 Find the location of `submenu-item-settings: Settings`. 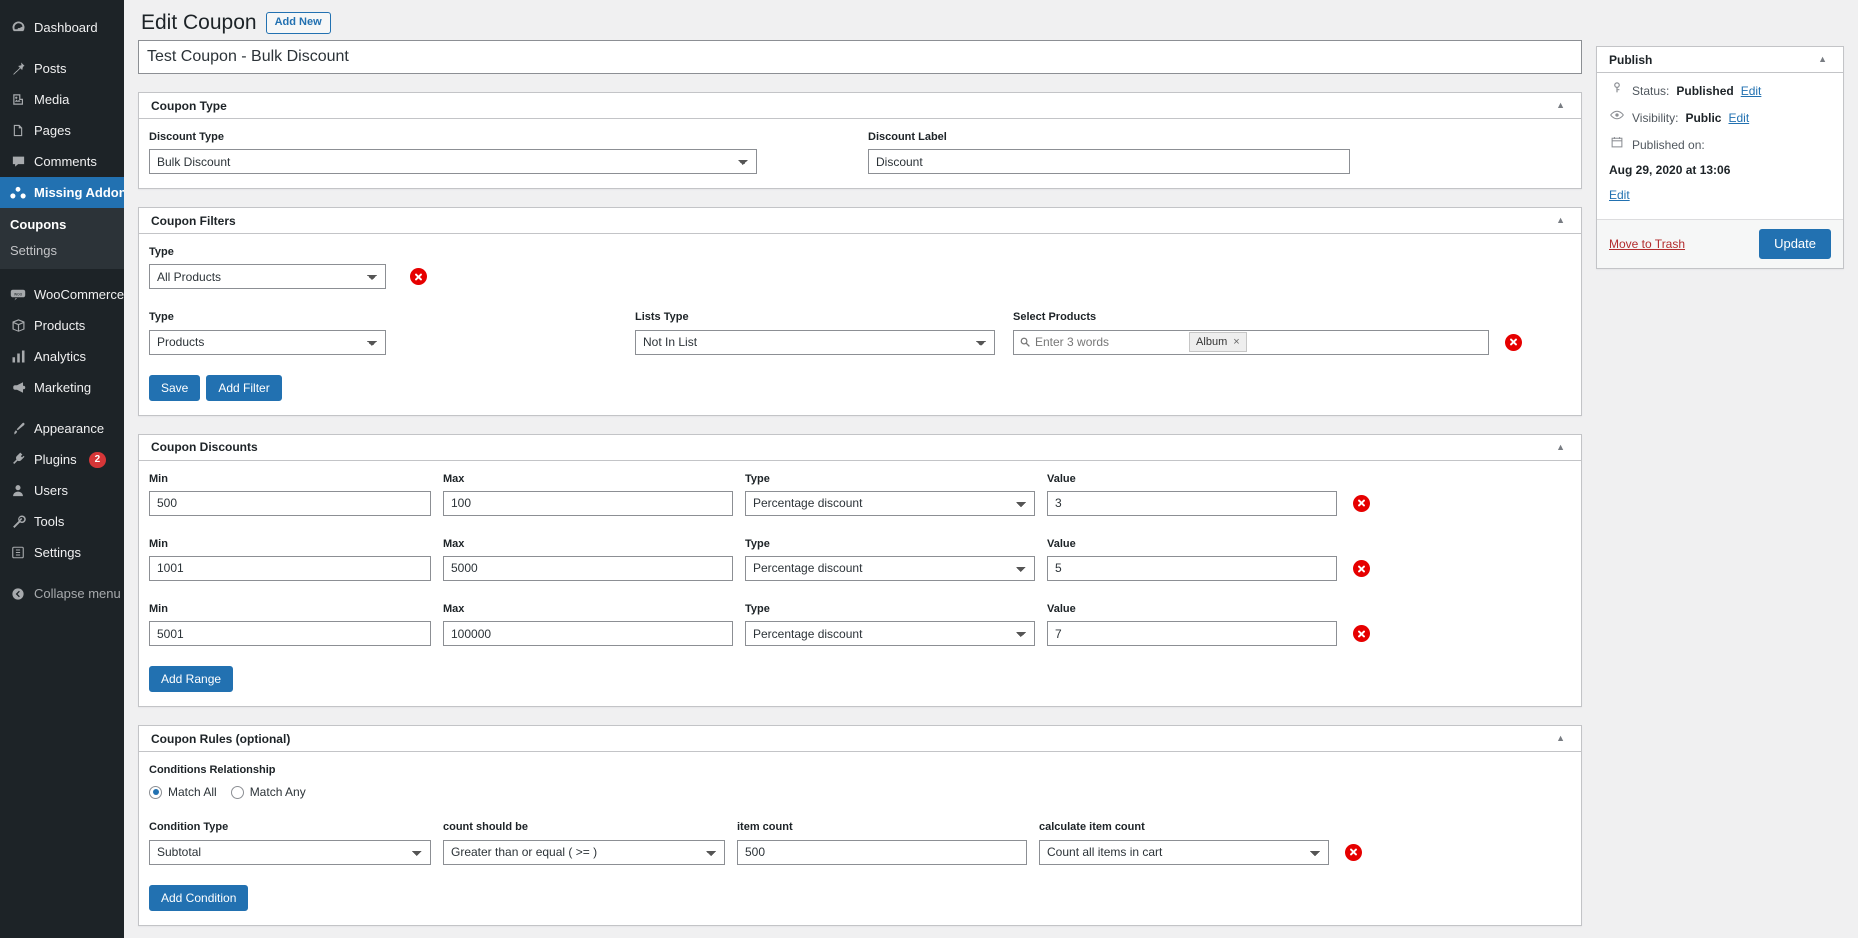

submenu-item-settings: Settings is located at coordinates (62, 251).